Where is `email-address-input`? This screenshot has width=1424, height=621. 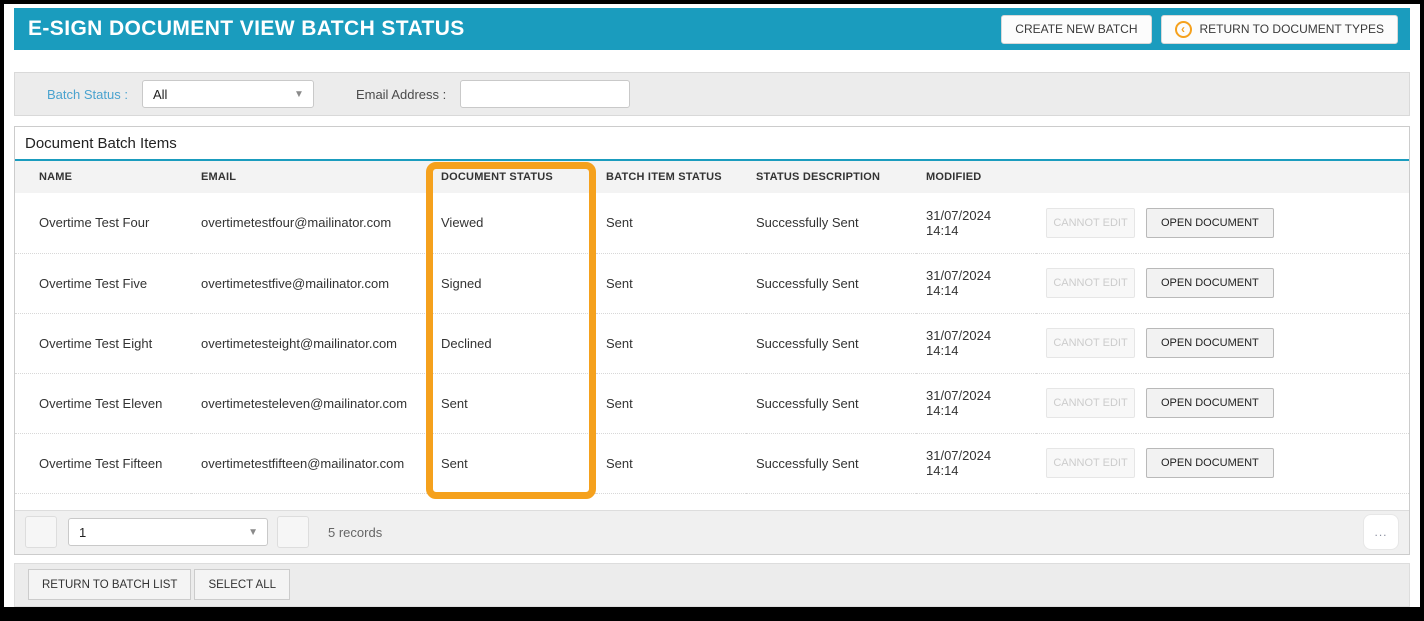
email-address-input is located at coordinates (545, 94).